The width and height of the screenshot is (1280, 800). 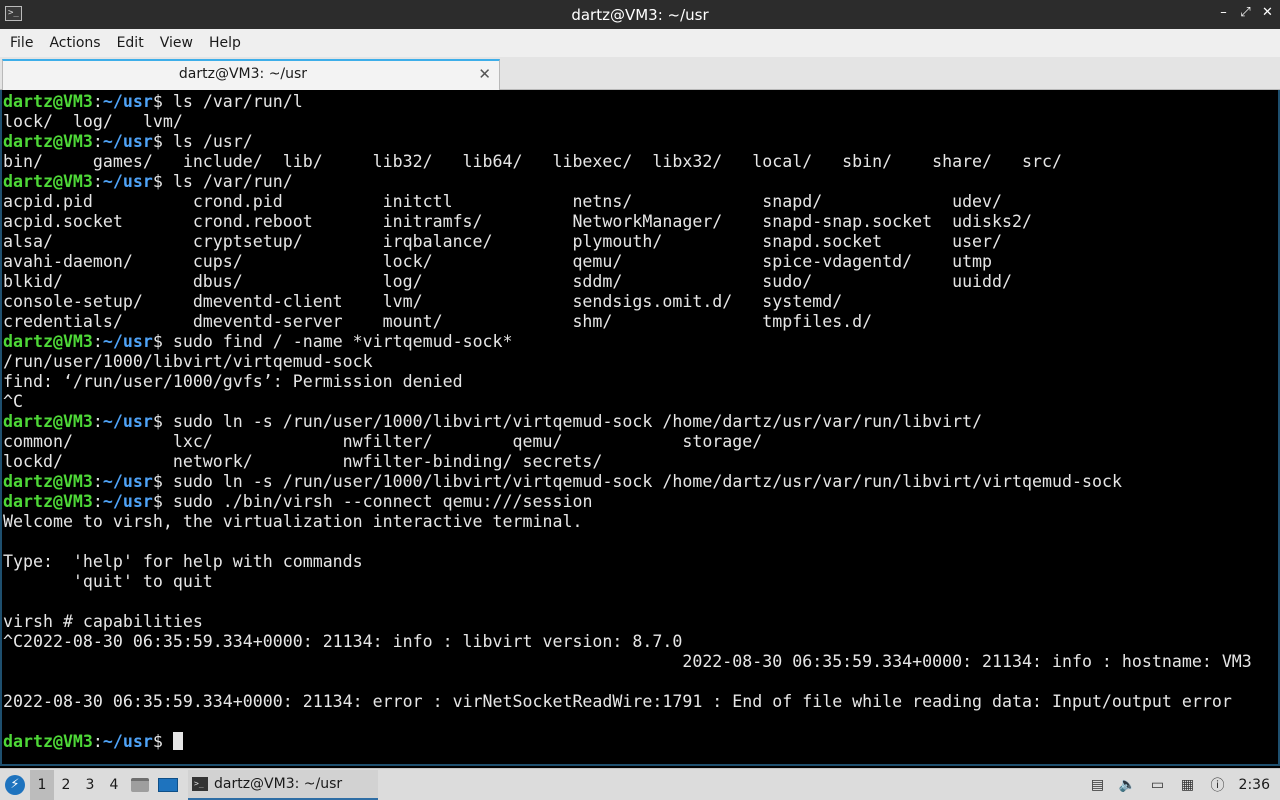 What do you see at coordinates (1267, 13) in the screenshot?
I see `close-button: ✕` at bounding box center [1267, 13].